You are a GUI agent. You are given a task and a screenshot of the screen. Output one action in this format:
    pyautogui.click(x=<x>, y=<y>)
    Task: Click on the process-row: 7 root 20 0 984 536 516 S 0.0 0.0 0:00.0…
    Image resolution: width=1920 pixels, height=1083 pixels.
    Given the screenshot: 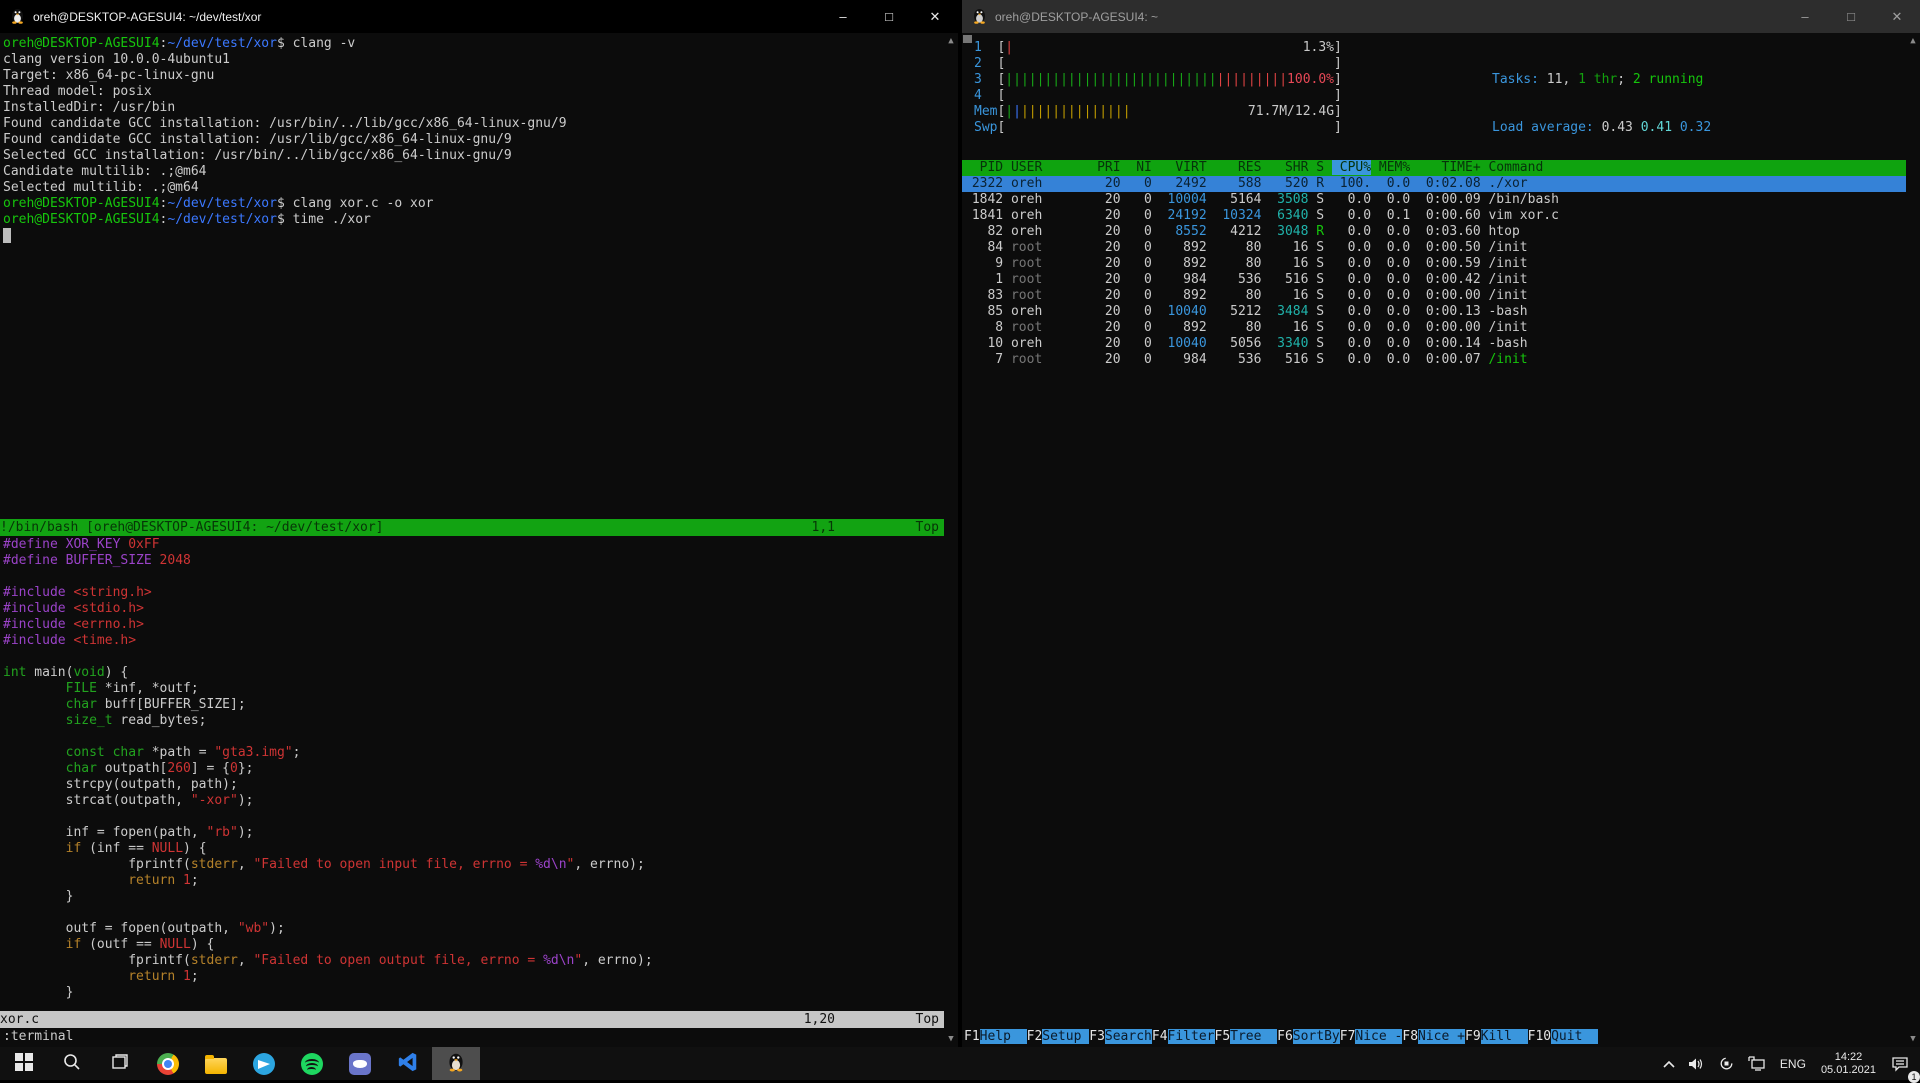 What is the action you would take?
    pyautogui.click(x=1434, y=360)
    